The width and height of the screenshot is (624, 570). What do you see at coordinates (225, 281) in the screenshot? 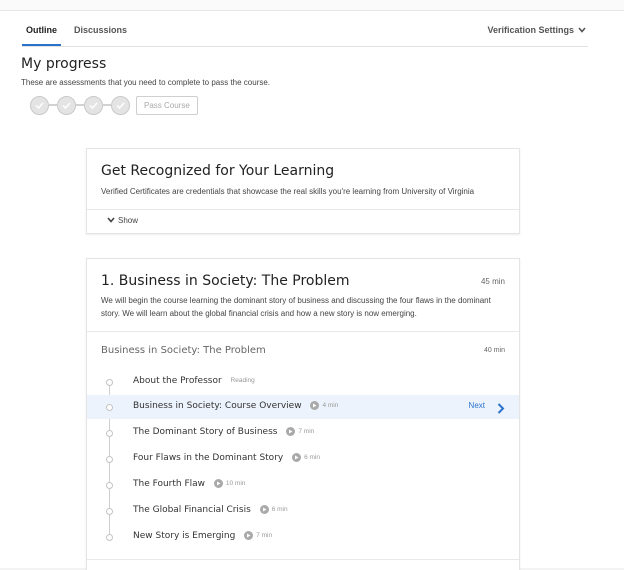
I see `module-title: 1. Business in Society: The Problem` at bounding box center [225, 281].